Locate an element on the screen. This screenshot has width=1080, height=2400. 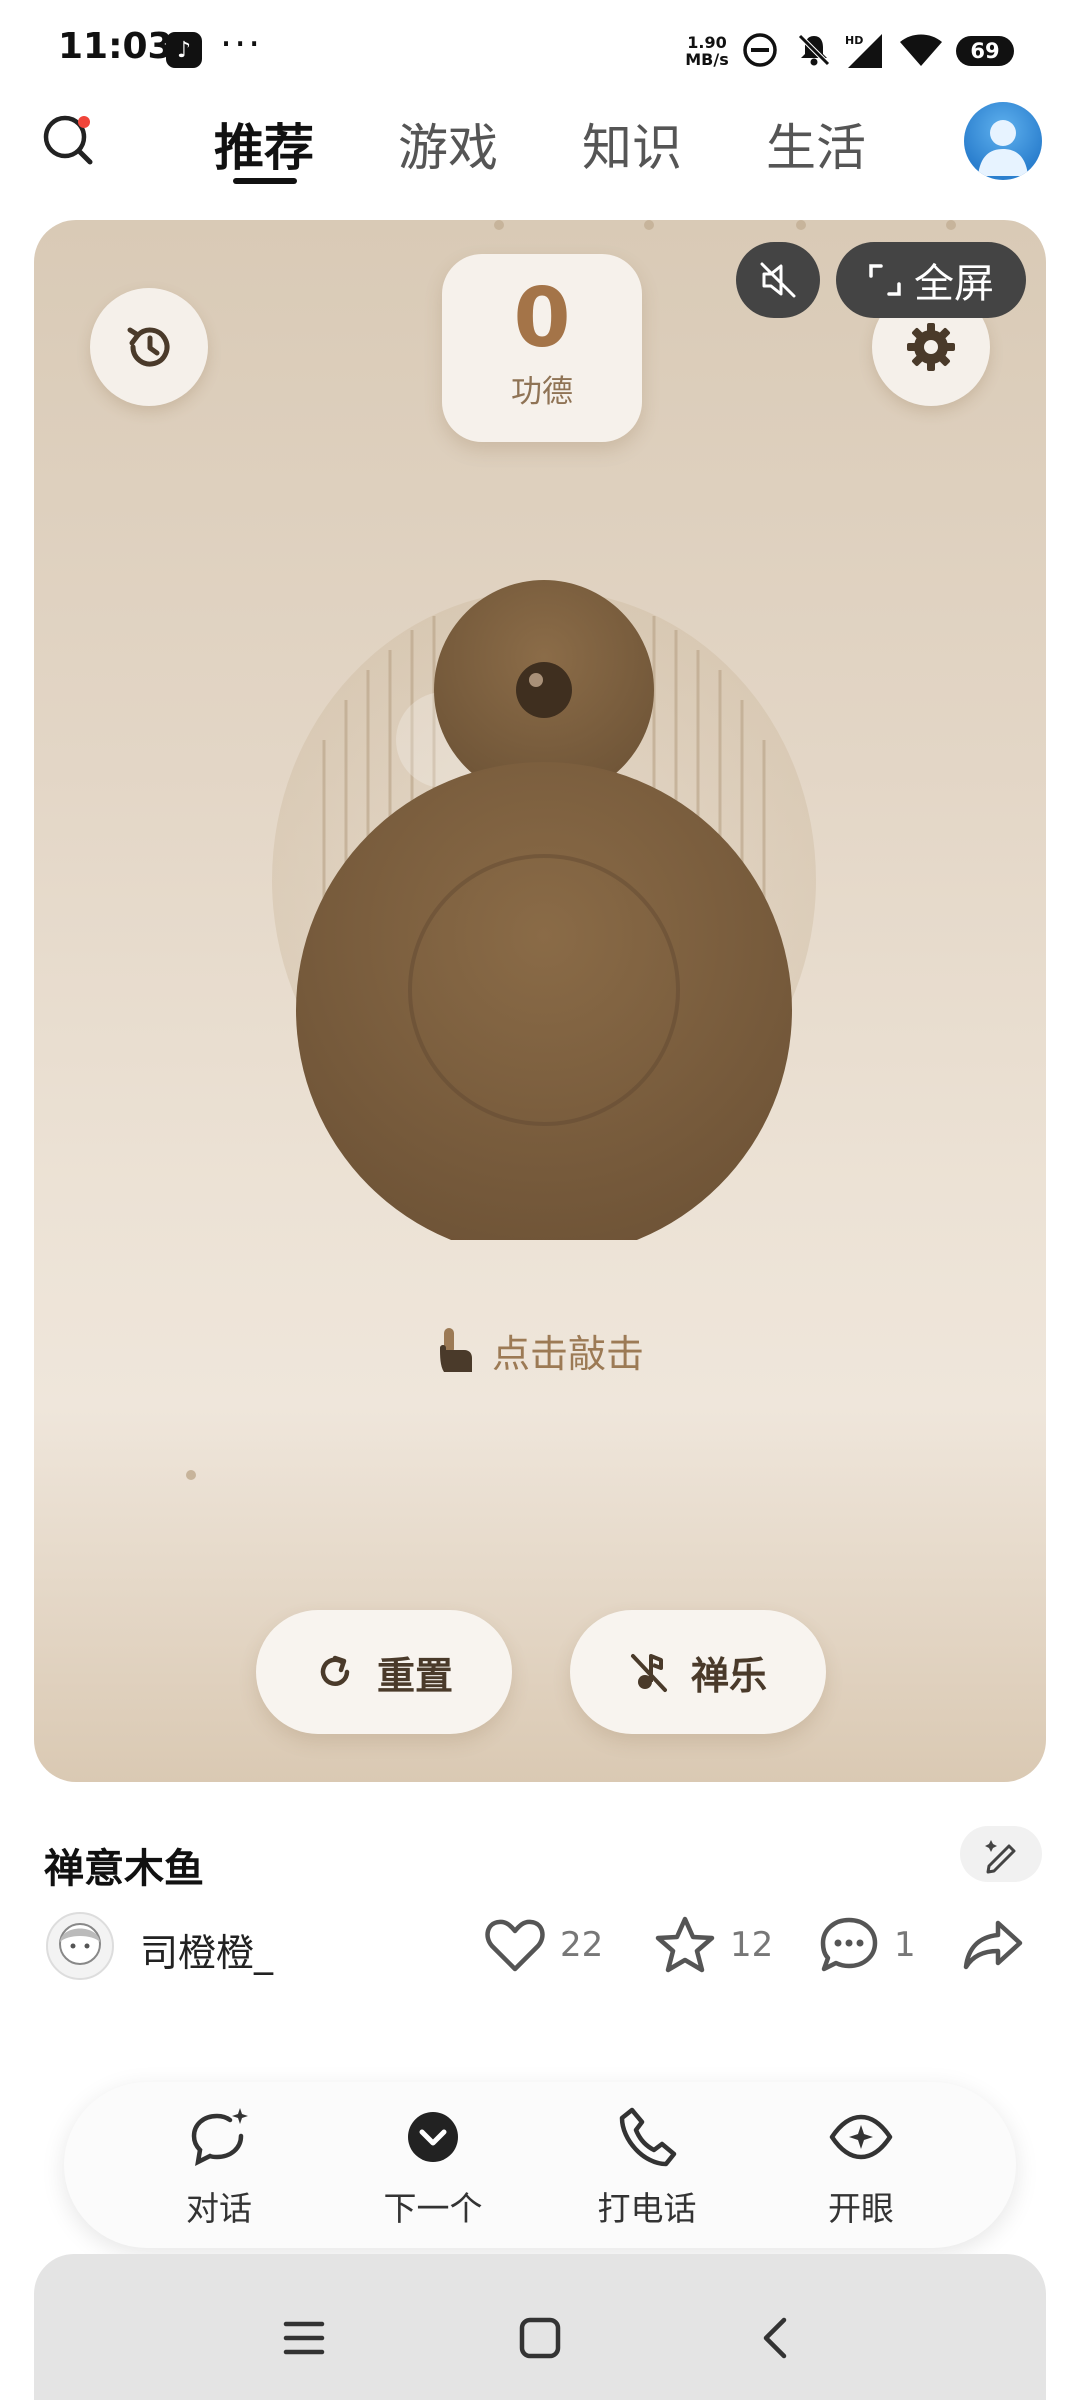
user-avatar is located at coordinates (1003, 141).